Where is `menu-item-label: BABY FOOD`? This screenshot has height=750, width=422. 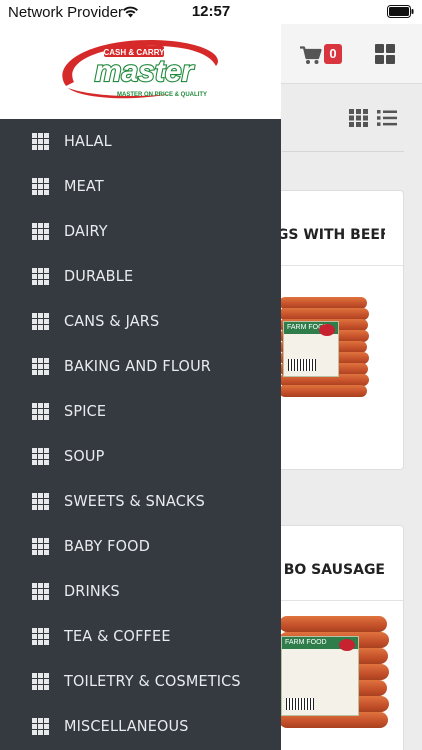
menu-item-label: BABY FOOD is located at coordinates (107, 546).